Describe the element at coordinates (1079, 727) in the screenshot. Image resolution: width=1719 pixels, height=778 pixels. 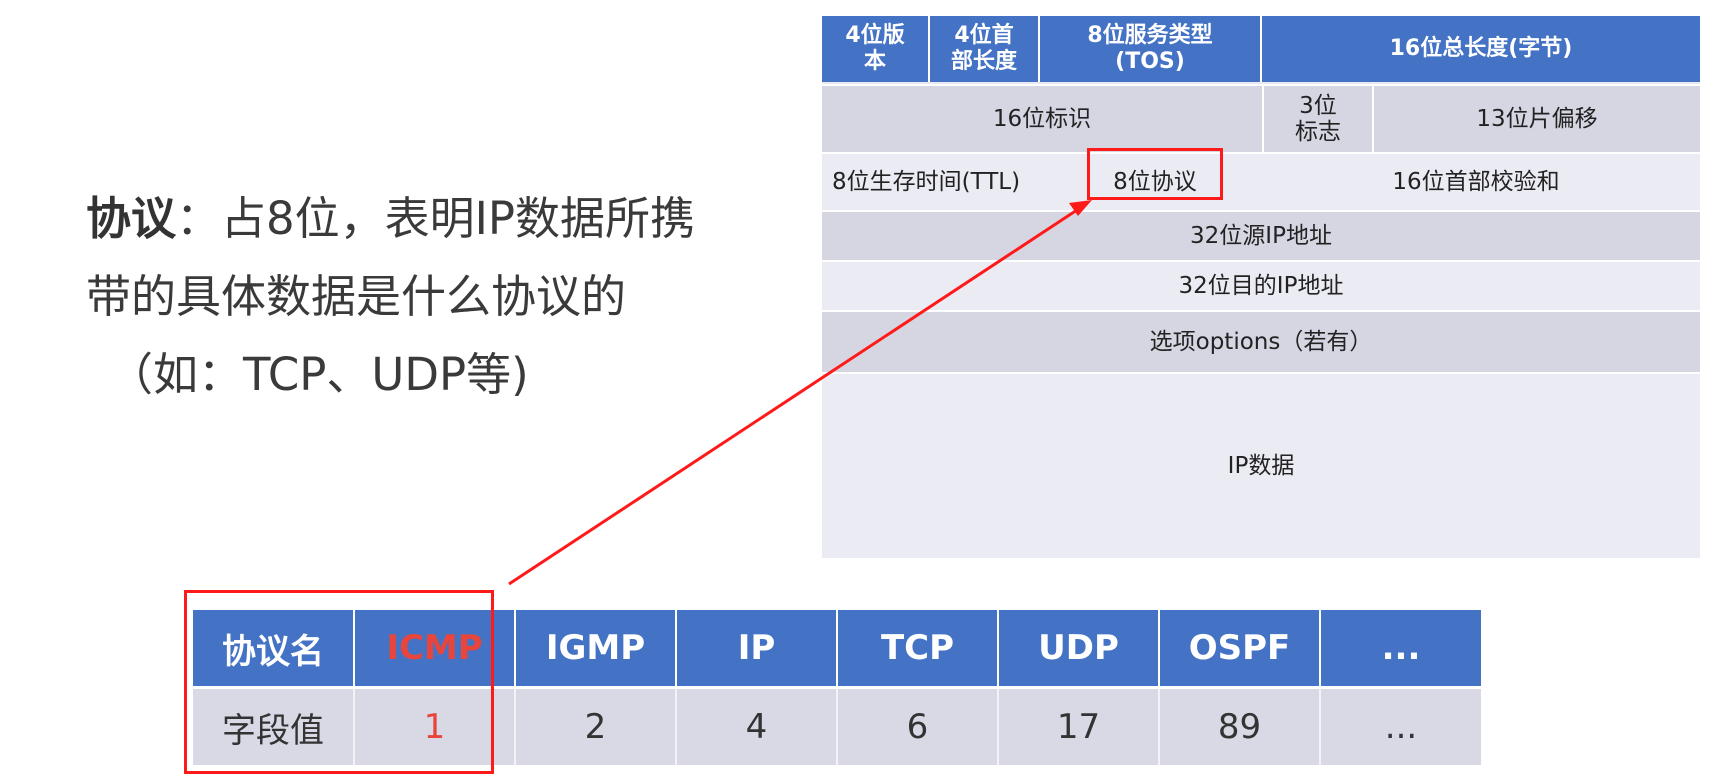
I see `field-value-udp: 17` at that location.